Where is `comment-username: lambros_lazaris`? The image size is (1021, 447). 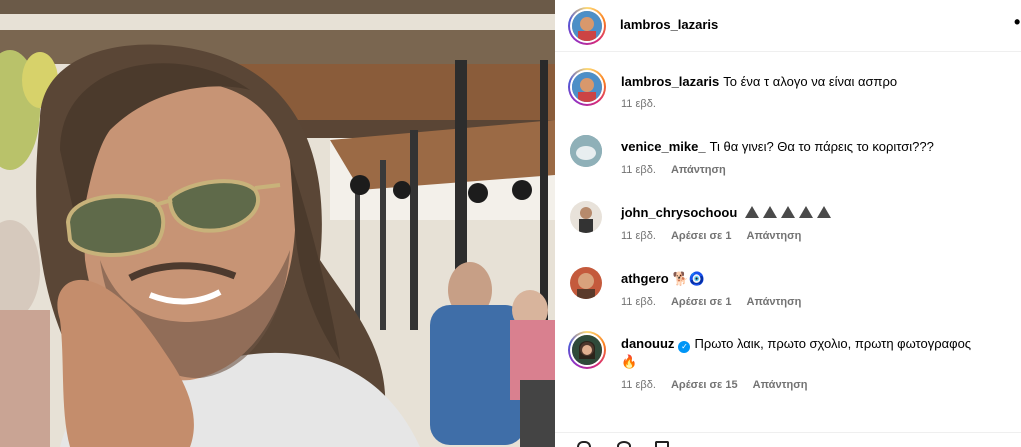
comment-username: lambros_lazaris is located at coordinates (670, 81).